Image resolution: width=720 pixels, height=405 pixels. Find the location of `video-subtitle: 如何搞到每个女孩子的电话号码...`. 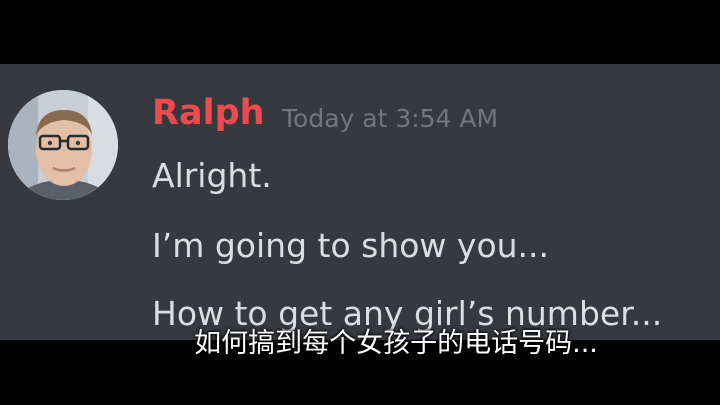

video-subtitle: 如何搞到每个女孩子的电话号码... is located at coordinates (396, 343).